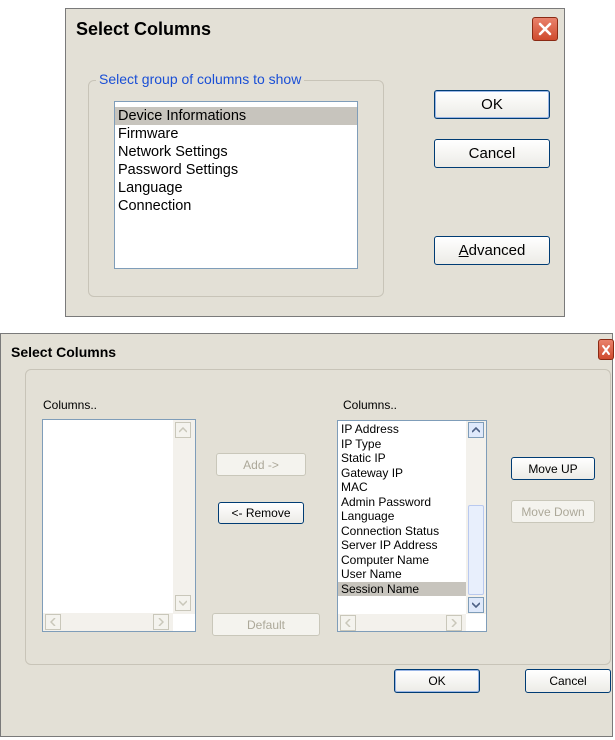 The width and height of the screenshot is (615, 740). Describe the element at coordinates (412, 560) in the screenshot. I see `selected-column-item: Computer Name` at that location.